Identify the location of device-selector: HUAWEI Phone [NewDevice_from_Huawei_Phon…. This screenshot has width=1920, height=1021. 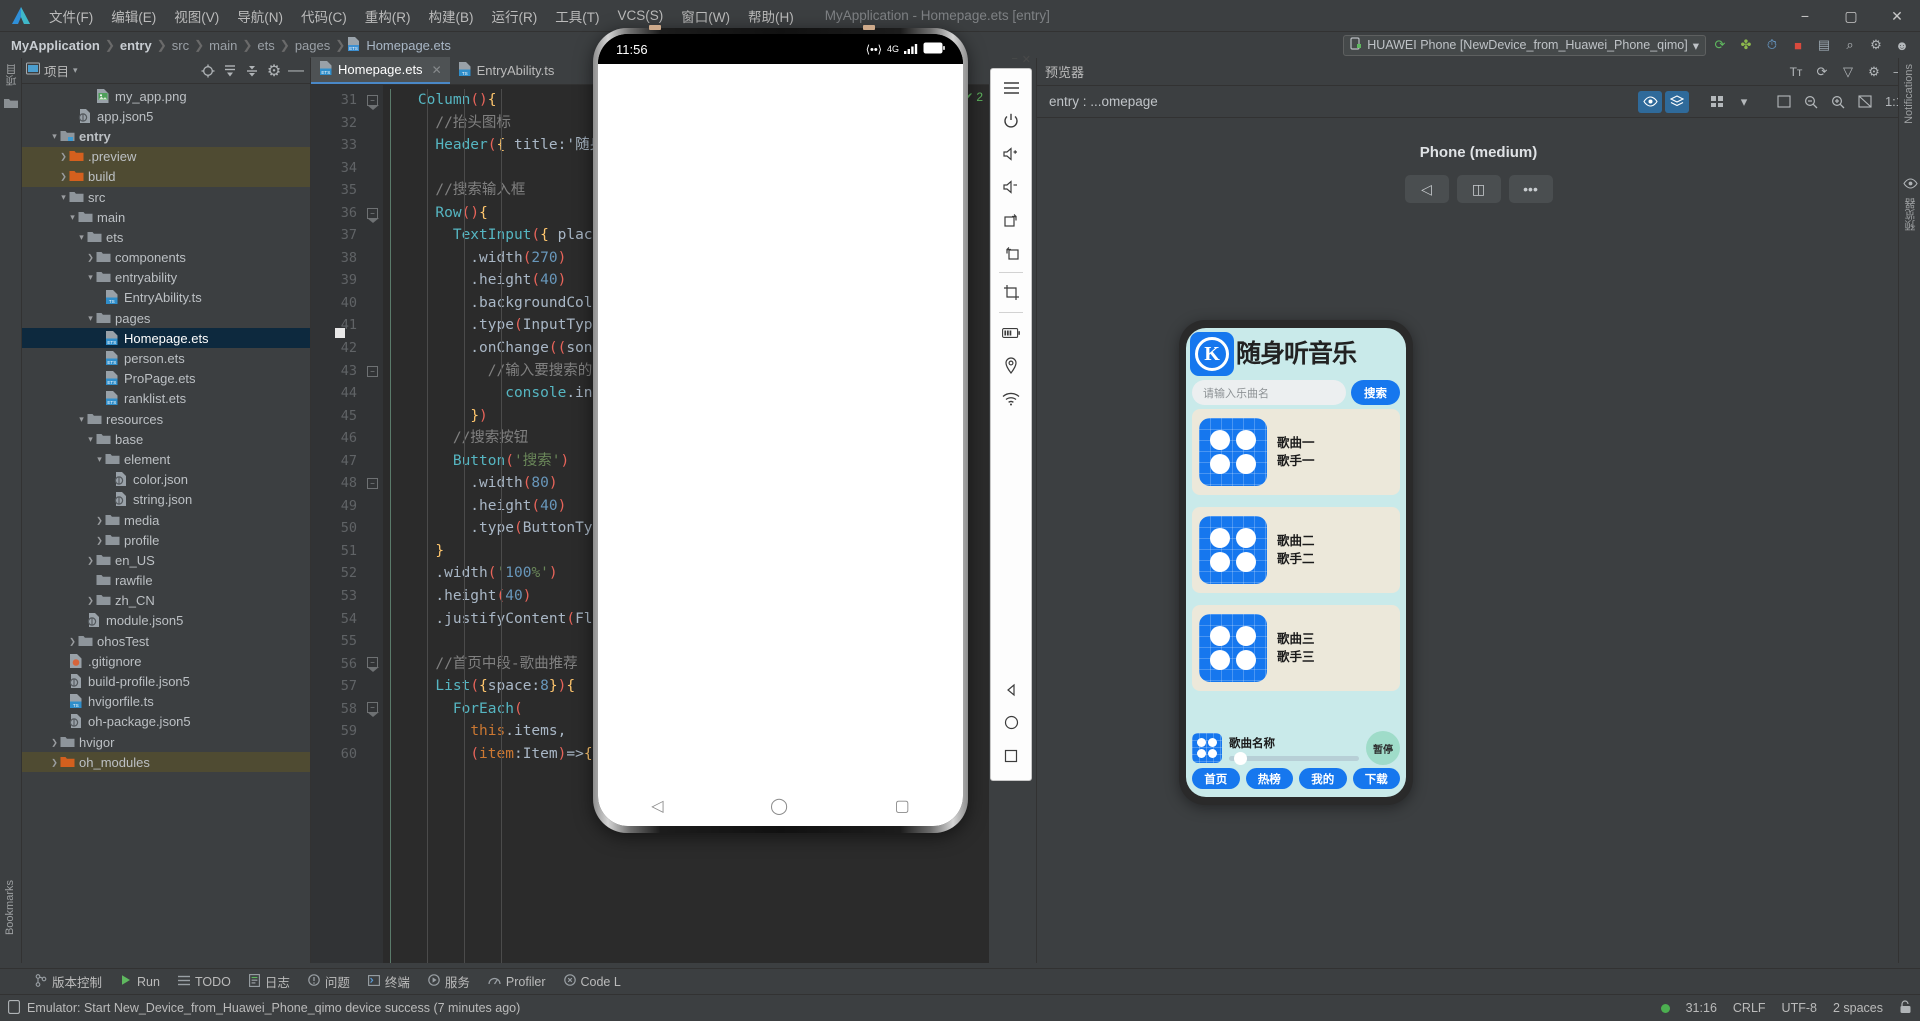
(1524, 45).